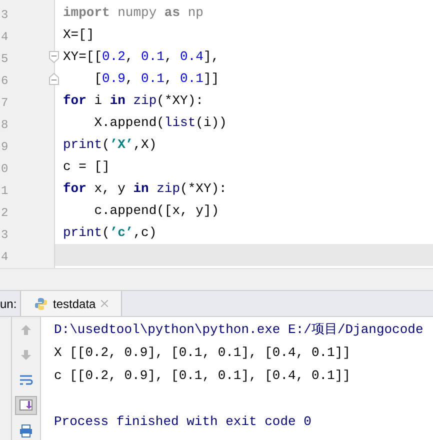 The image size is (433, 440). What do you see at coordinates (26, 380) in the screenshot?
I see `soft-wrap-icon` at bounding box center [26, 380].